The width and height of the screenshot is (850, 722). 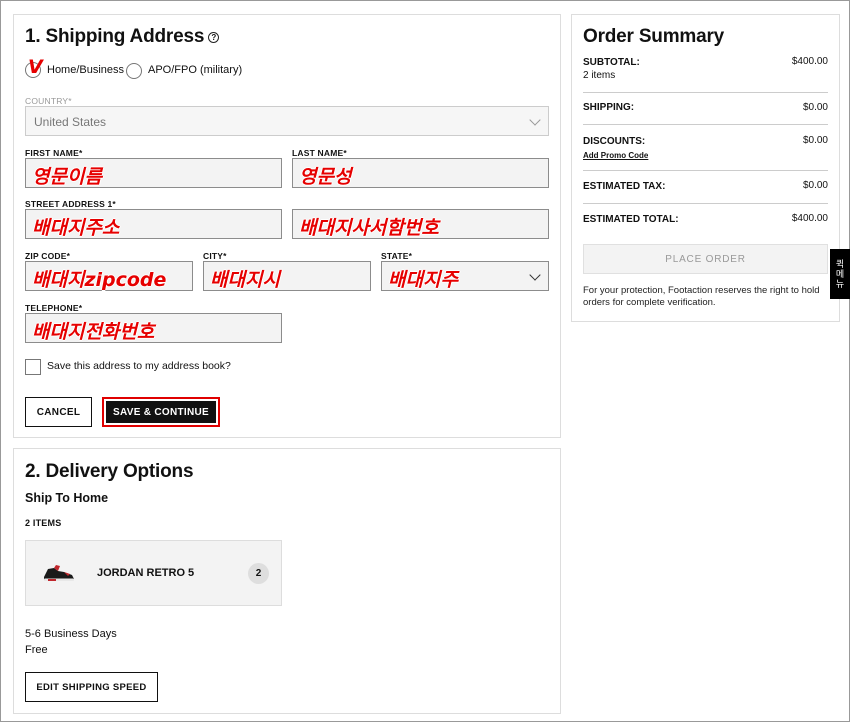 What do you see at coordinates (36, 650) in the screenshot?
I see `delivery-cost: Free` at bounding box center [36, 650].